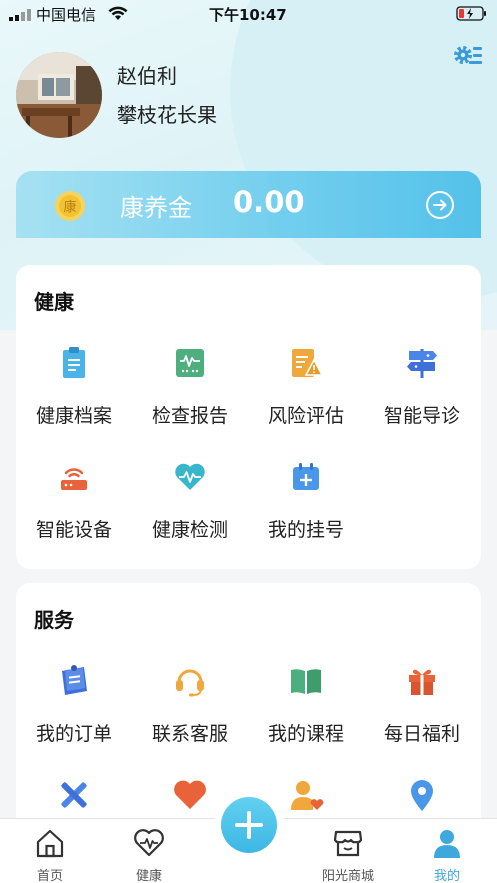 This screenshot has height=883, width=497. Describe the element at coordinates (305, 734) in the screenshot. I see `grid-item-label: 我的课程` at that location.